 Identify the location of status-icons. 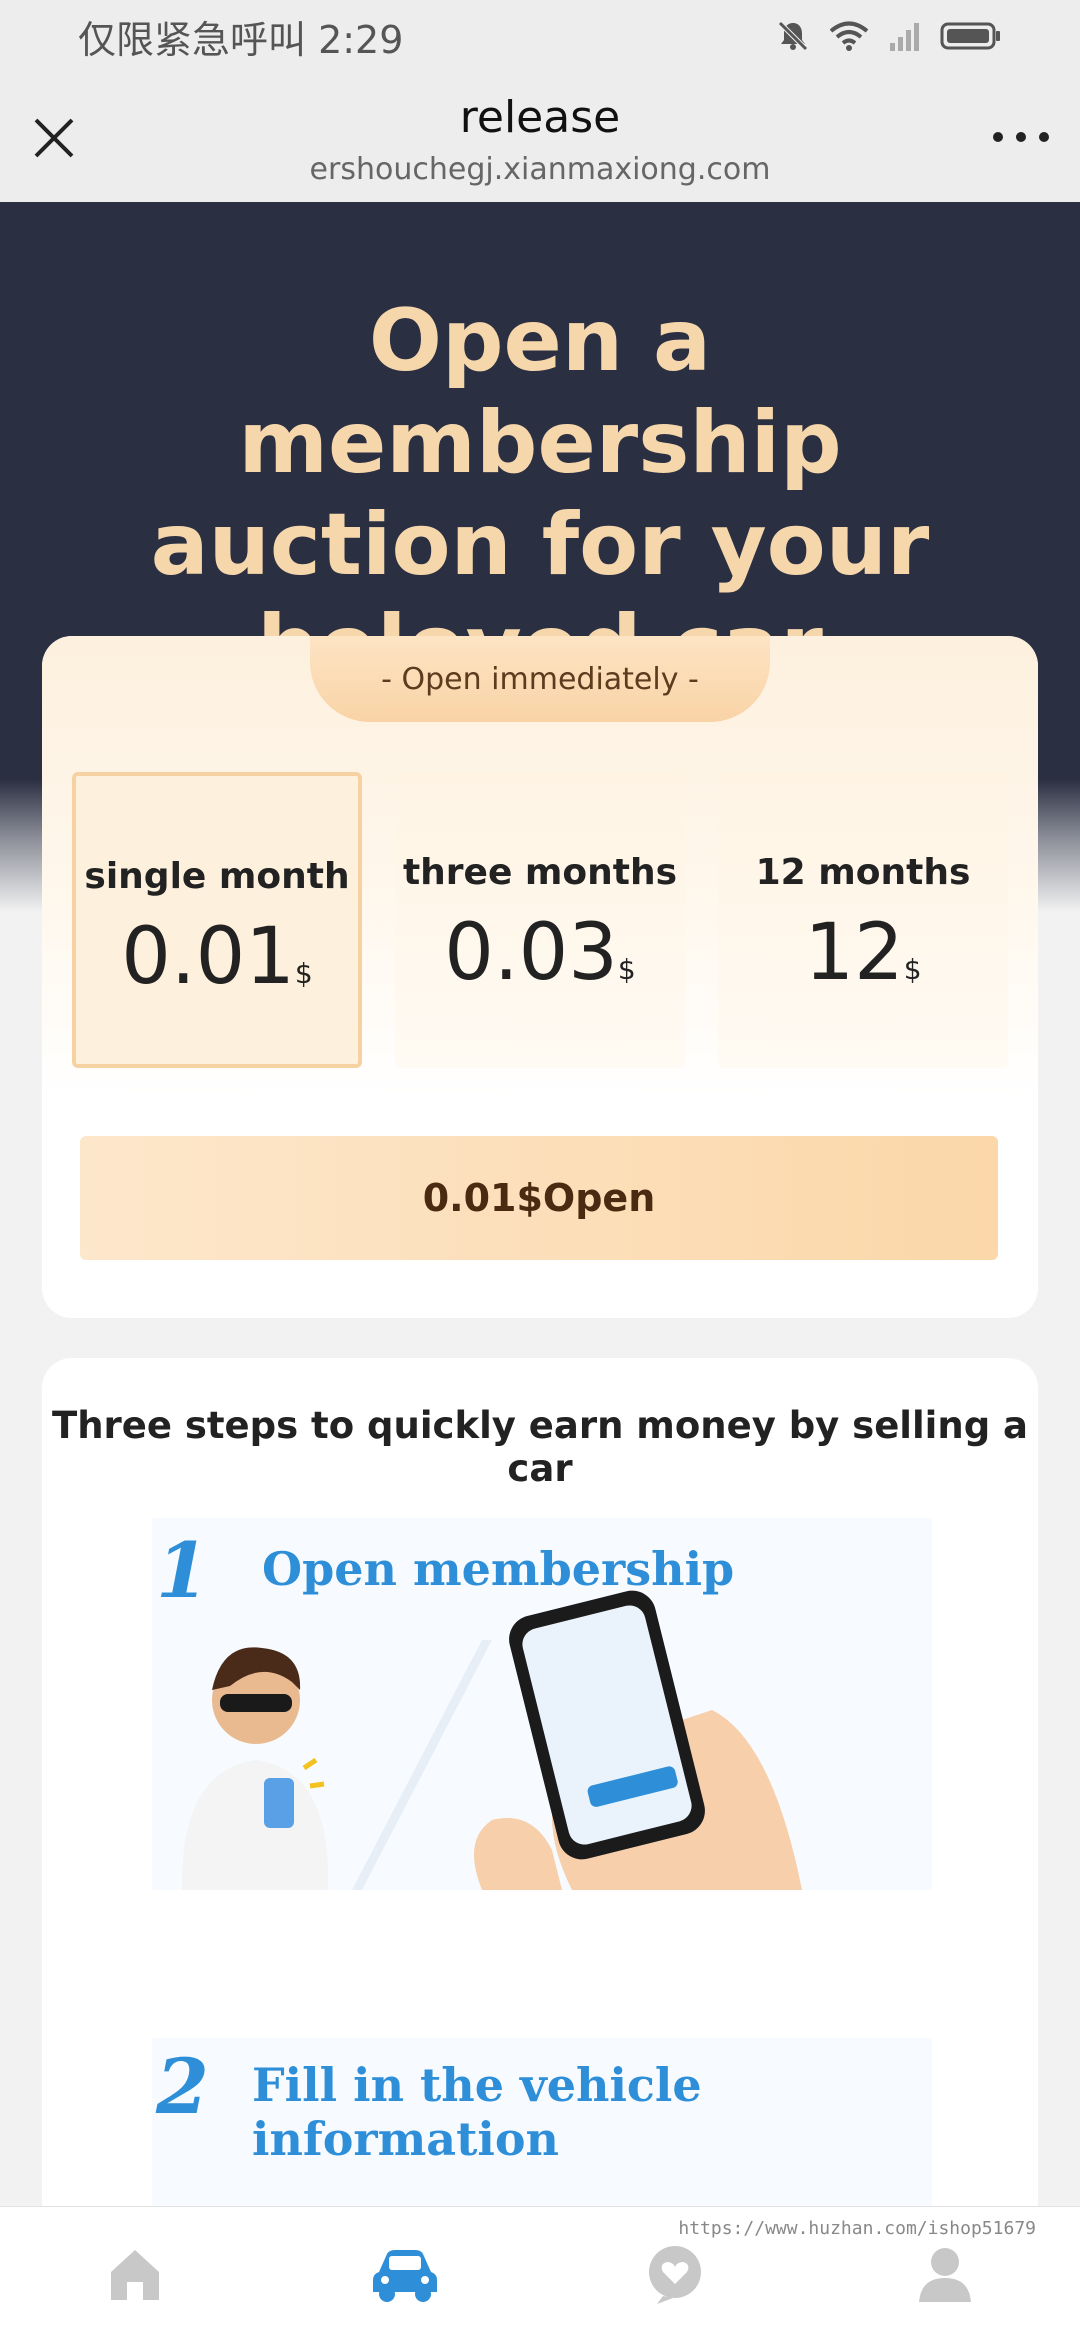
(889, 36).